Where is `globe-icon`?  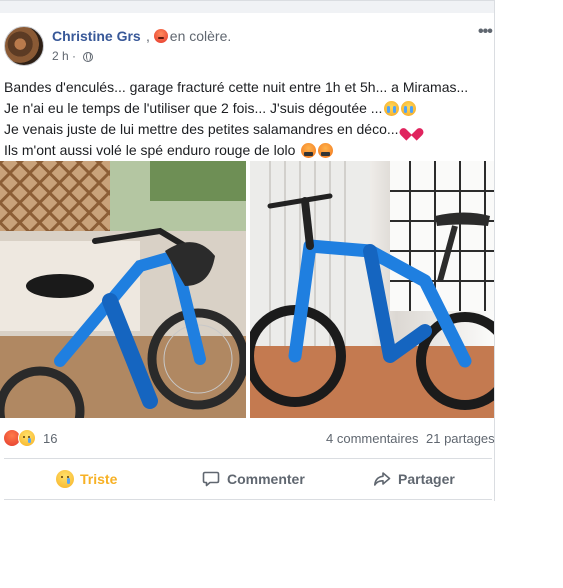 globe-icon is located at coordinates (88, 57).